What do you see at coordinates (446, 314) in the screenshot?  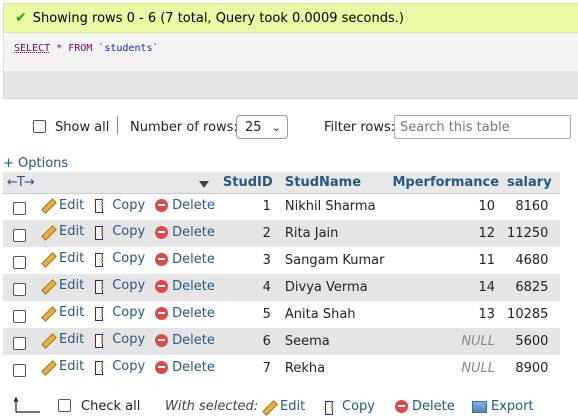 I see `cell-mperformance: 13` at bounding box center [446, 314].